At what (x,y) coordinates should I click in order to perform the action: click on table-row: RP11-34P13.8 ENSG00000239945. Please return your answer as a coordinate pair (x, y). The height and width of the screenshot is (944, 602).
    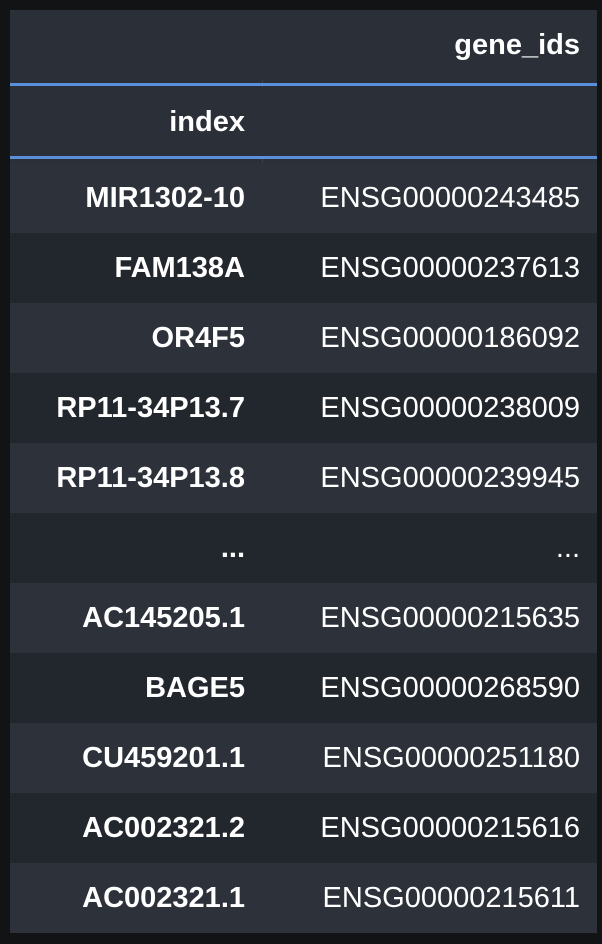
    Looking at the image, I should click on (303, 478).